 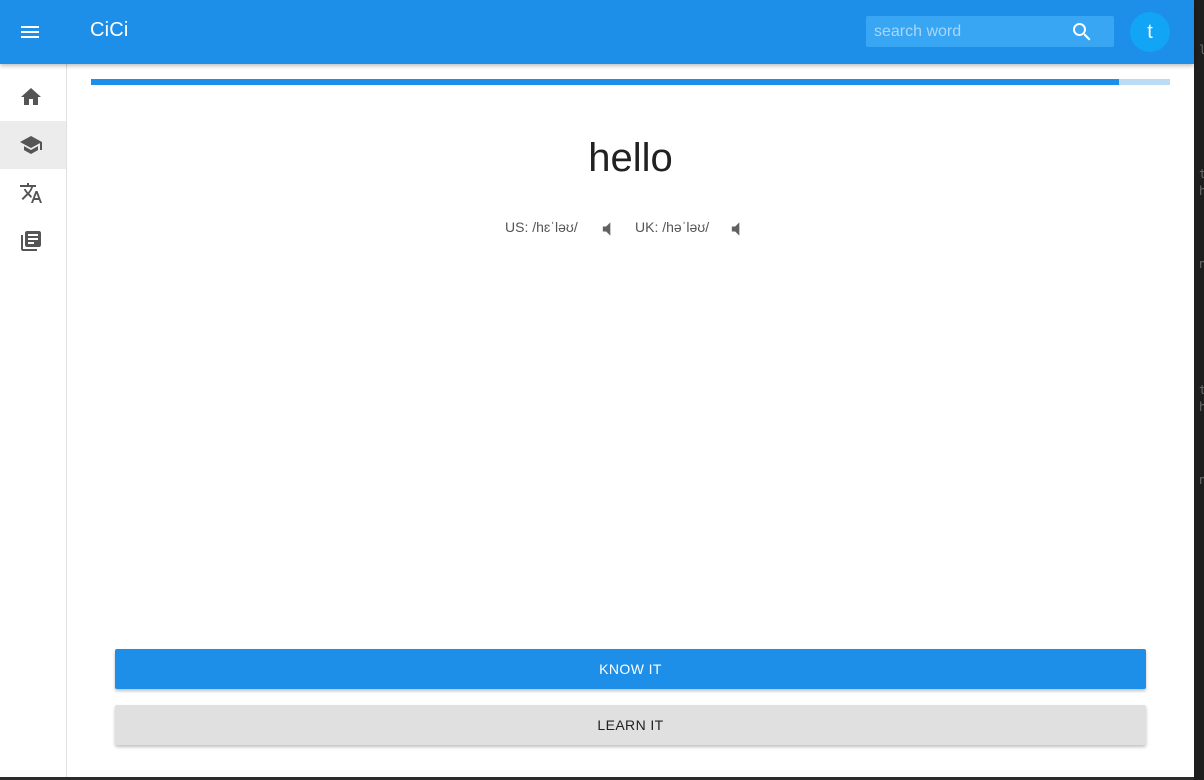 What do you see at coordinates (630, 158) in the screenshot?
I see `word-title: hello` at bounding box center [630, 158].